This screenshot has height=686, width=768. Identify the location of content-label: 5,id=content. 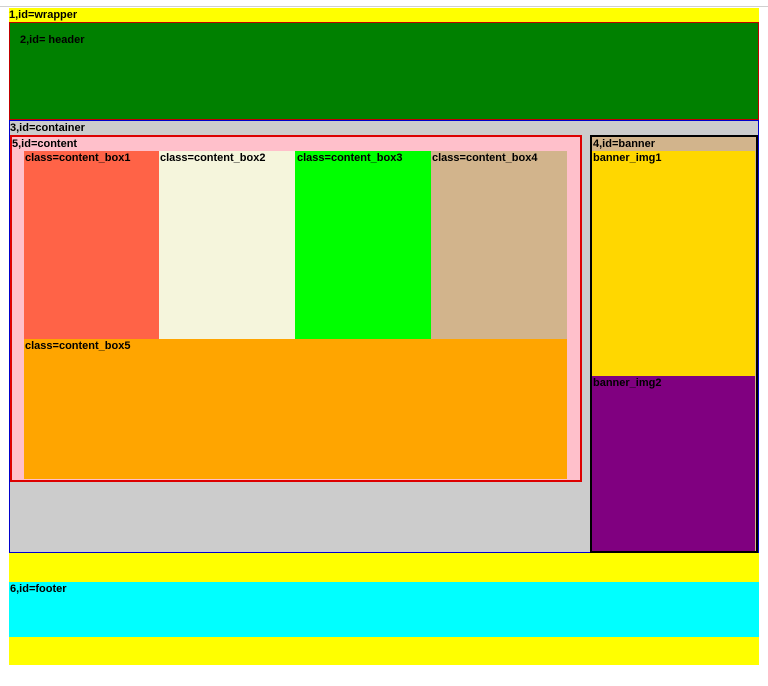
(45, 144).